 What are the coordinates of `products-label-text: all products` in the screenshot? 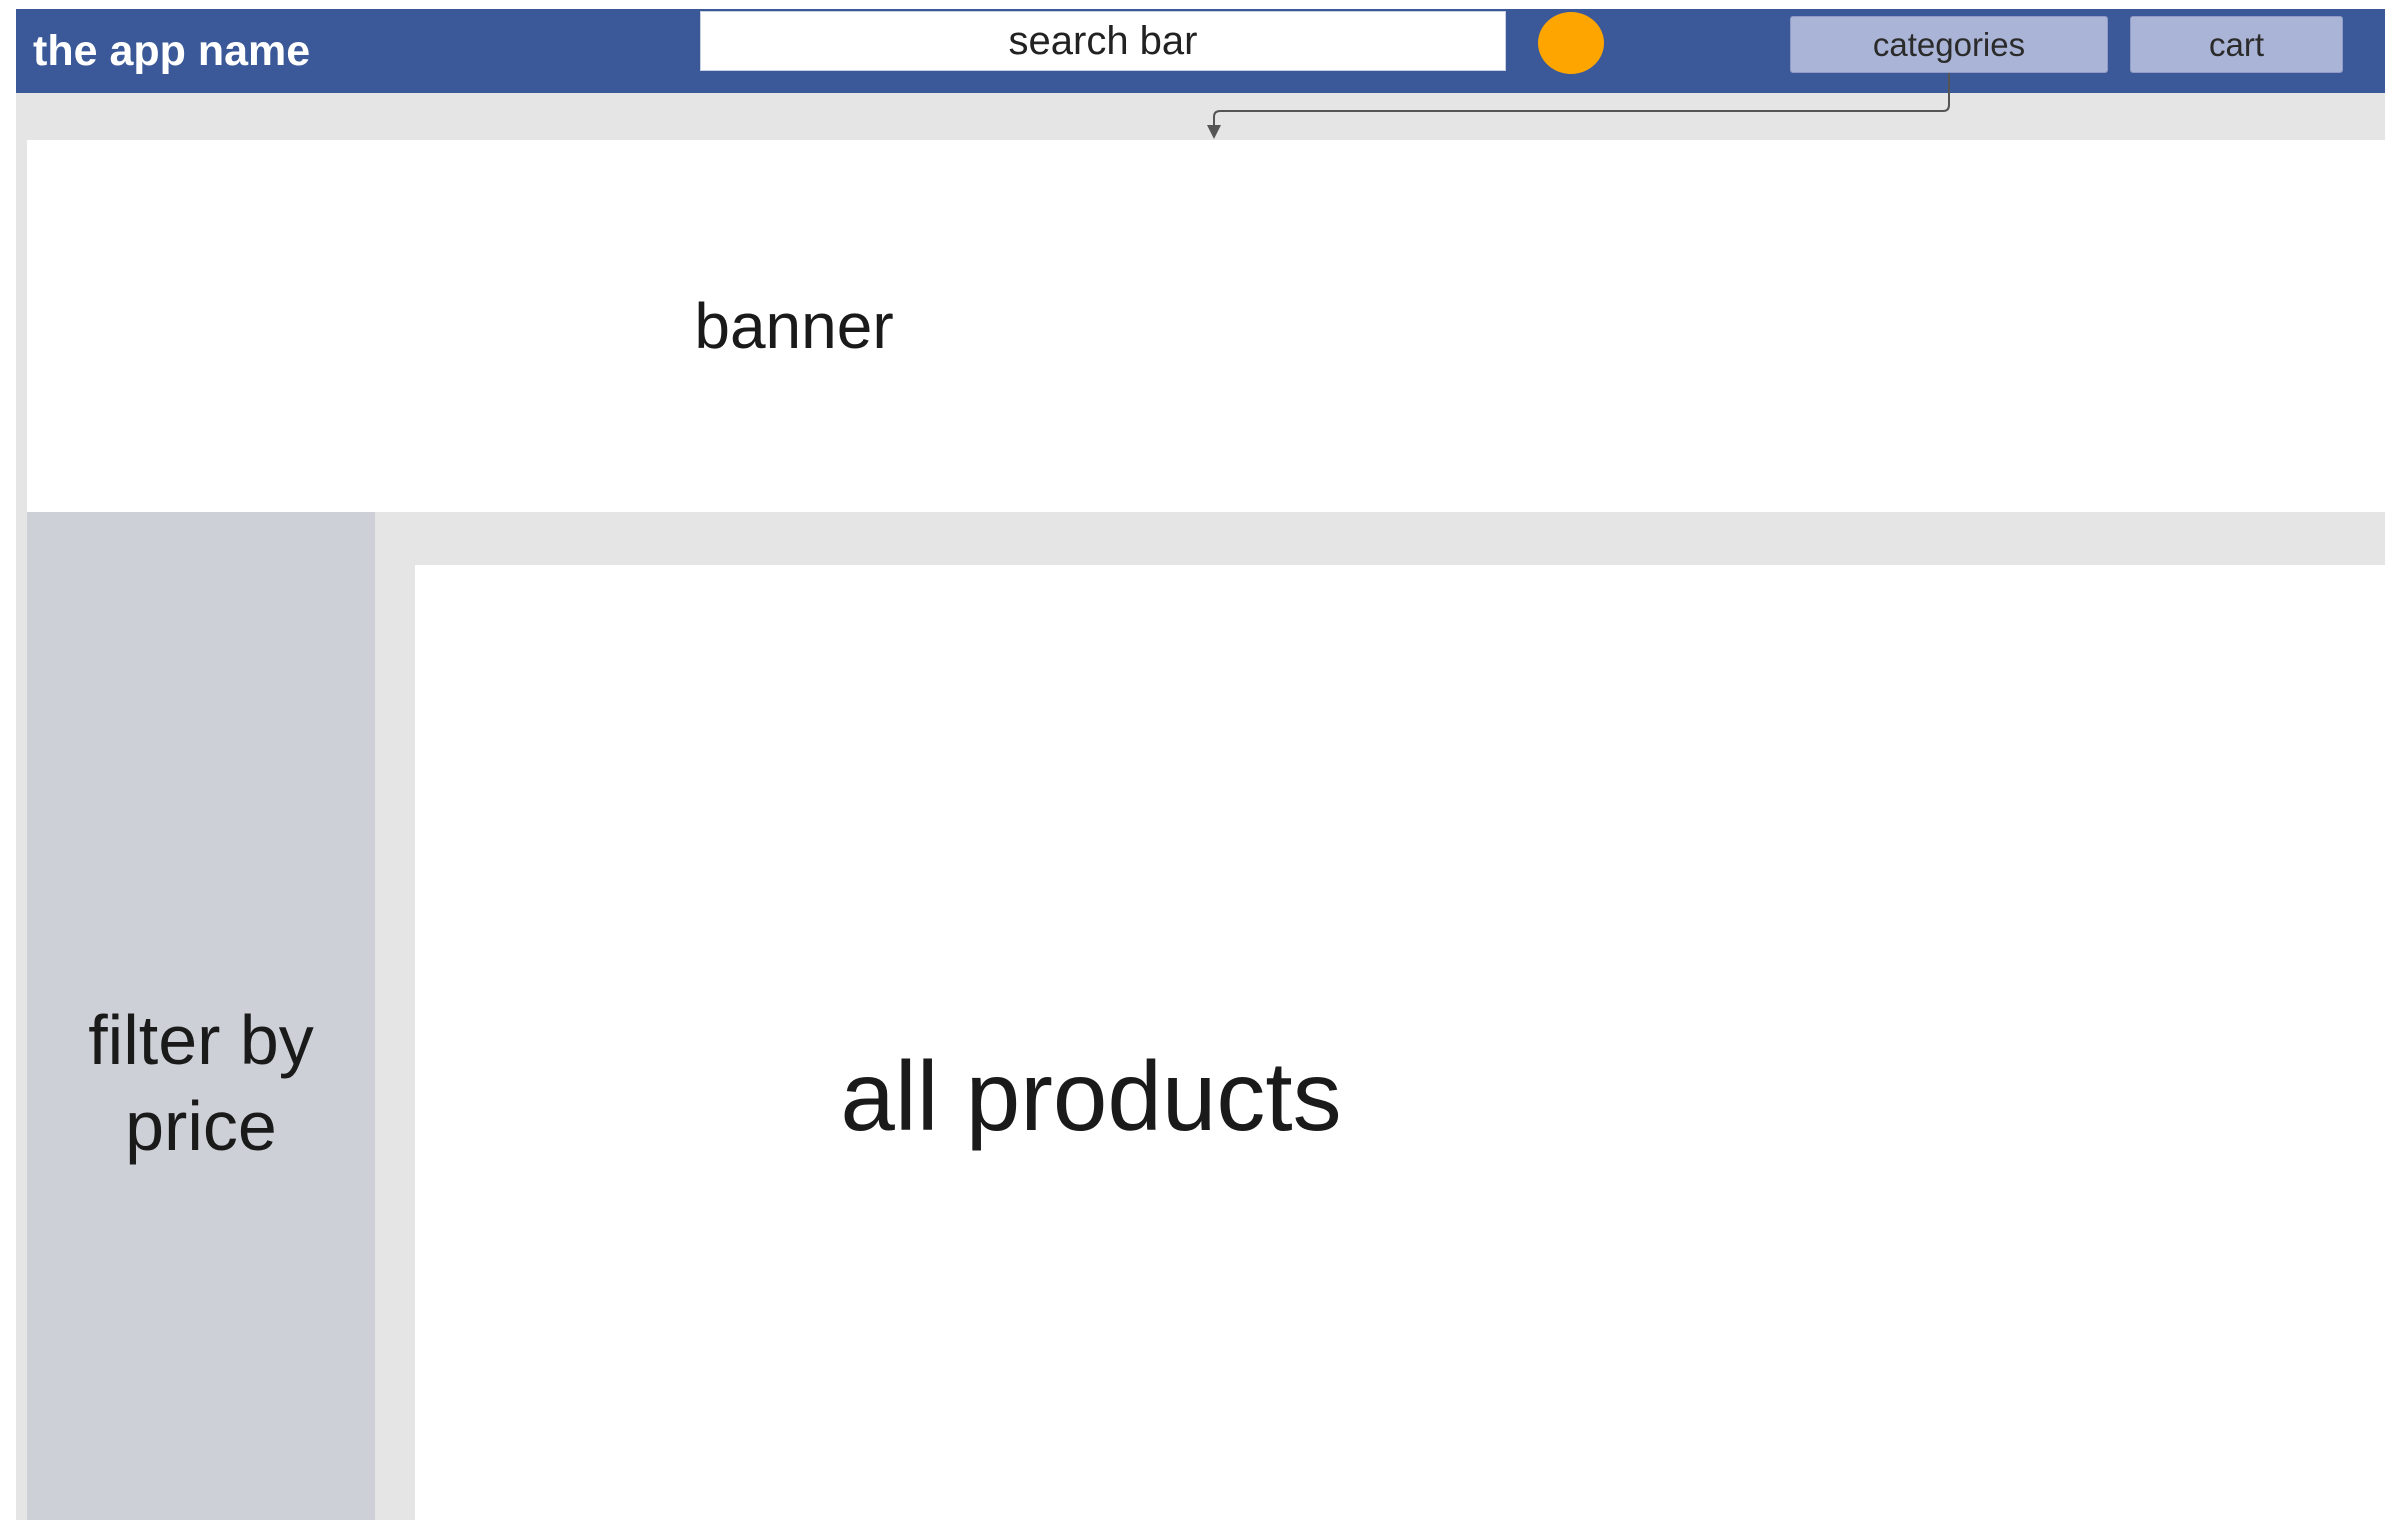 It's located at (1091, 1096).